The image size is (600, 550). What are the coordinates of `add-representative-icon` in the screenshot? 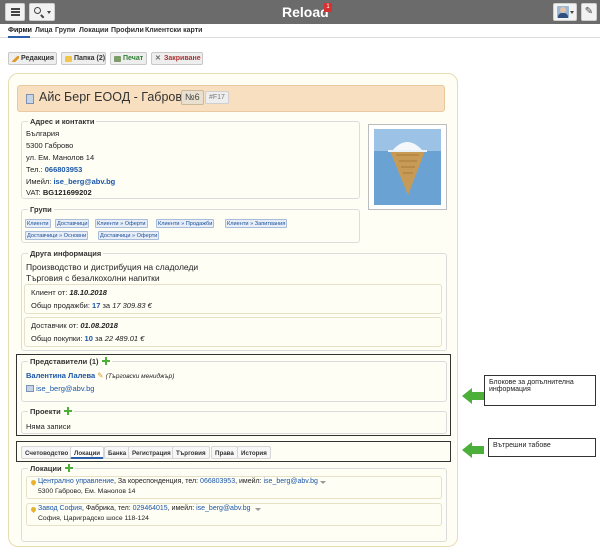 It's located at (105, 361).